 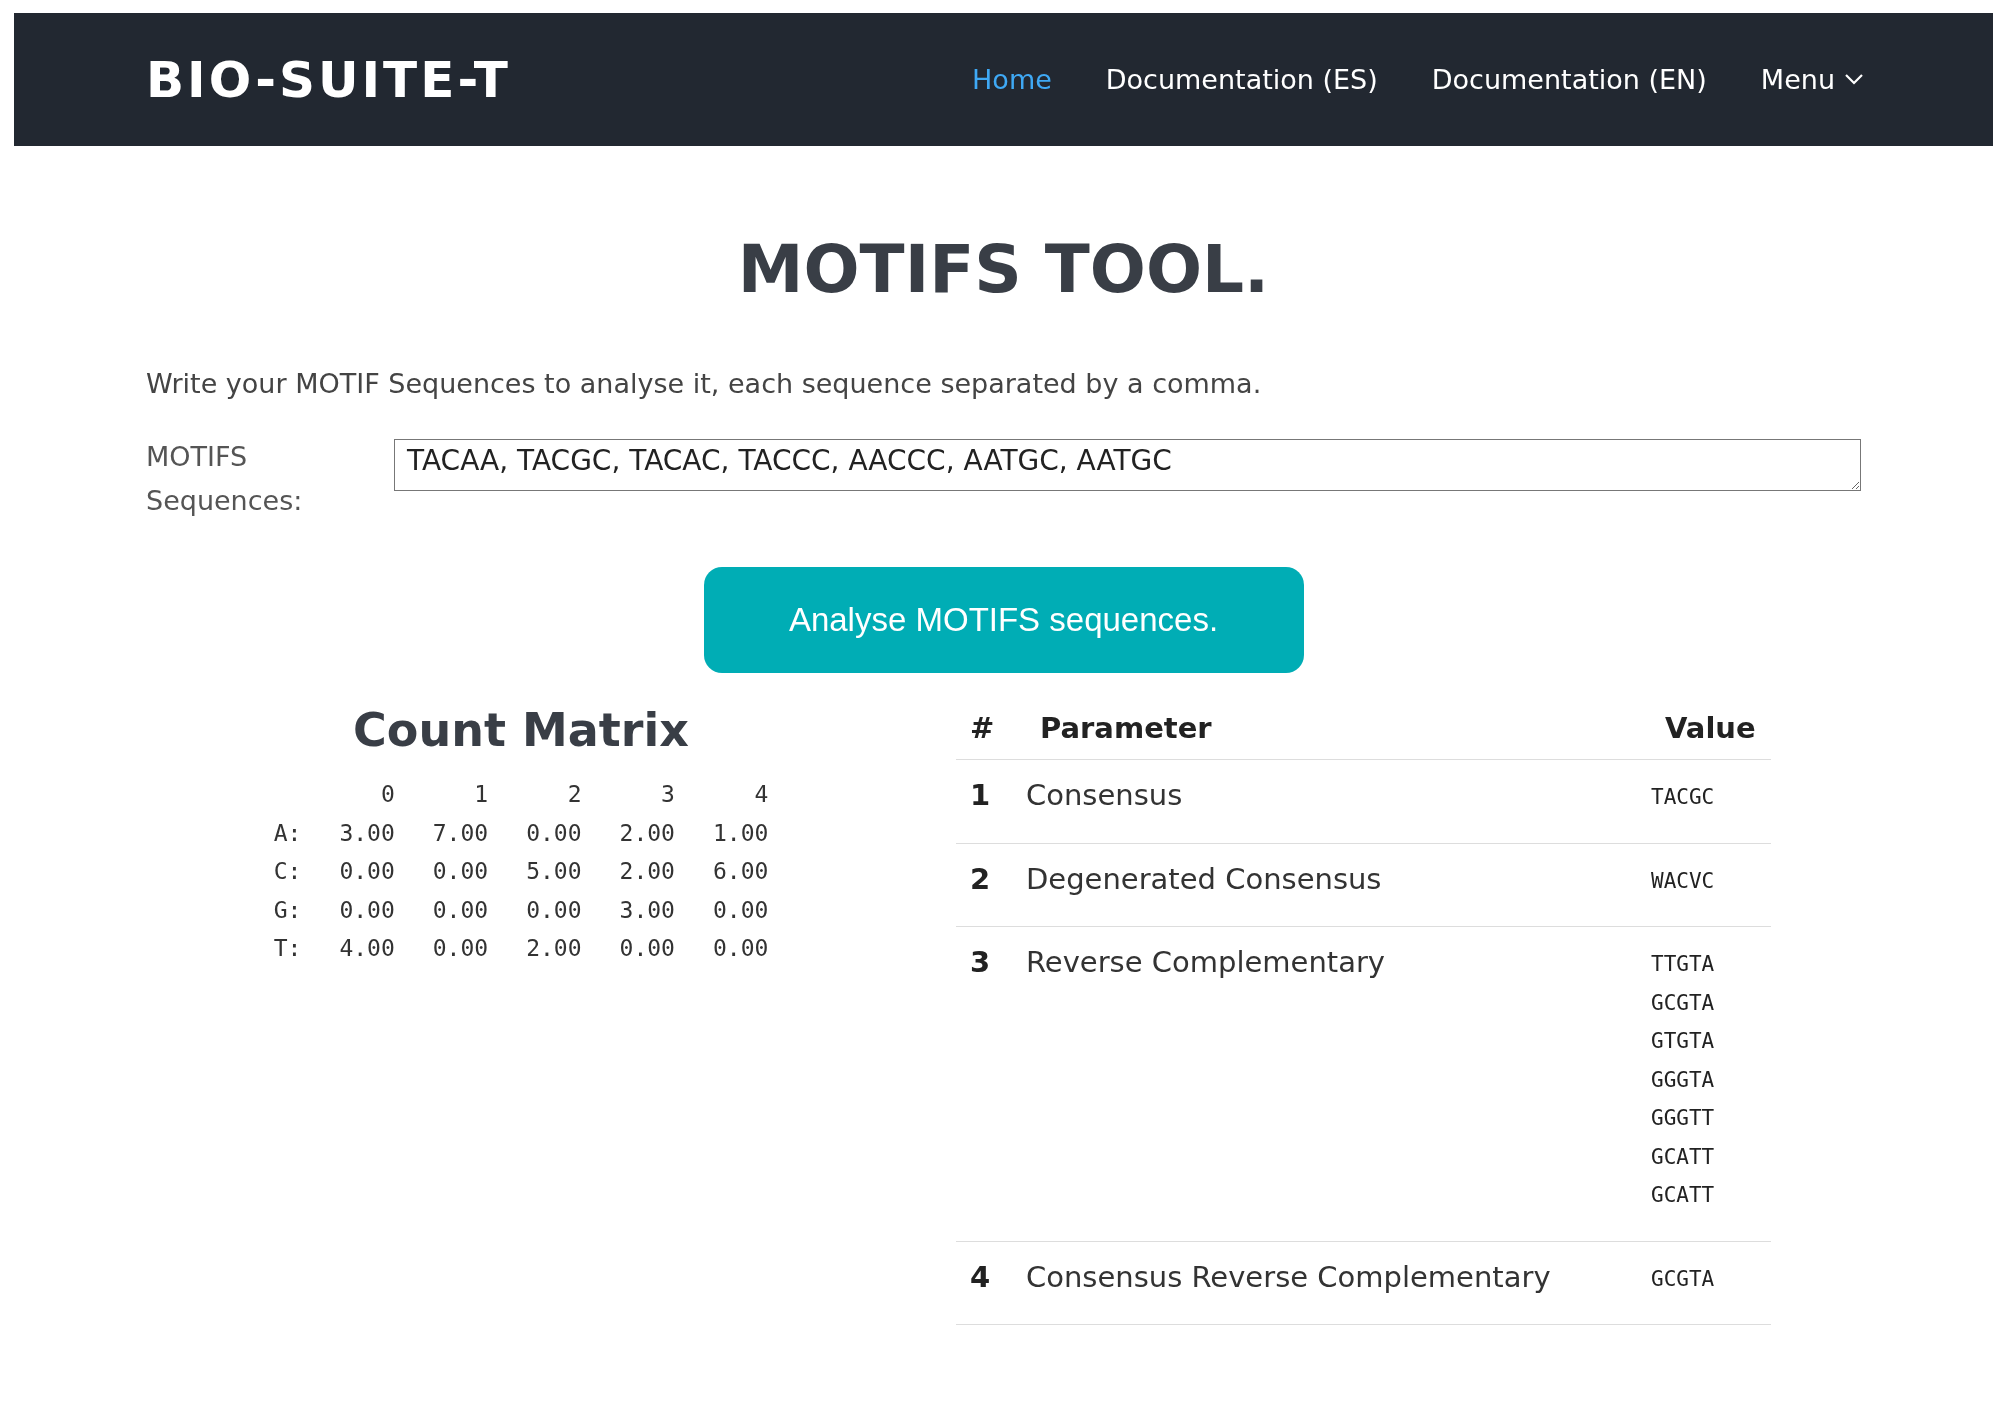 What do you see at coordinates (574, 794) in the screenshot?
I see `matrix-column-header: 2` at bounding box center [574, 794].